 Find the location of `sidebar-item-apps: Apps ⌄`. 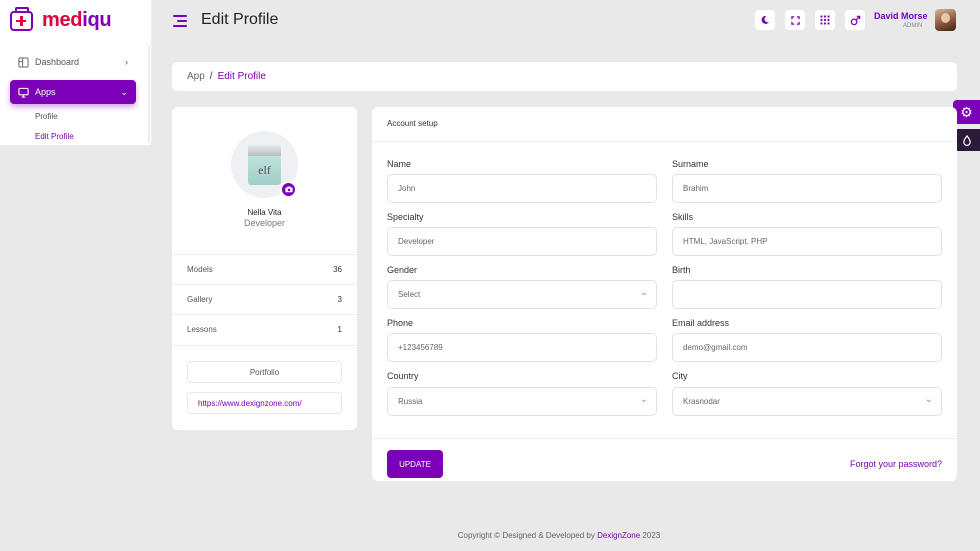

sidebar-item-apps: Apps ⌄ is located at coordinates (73, 92).